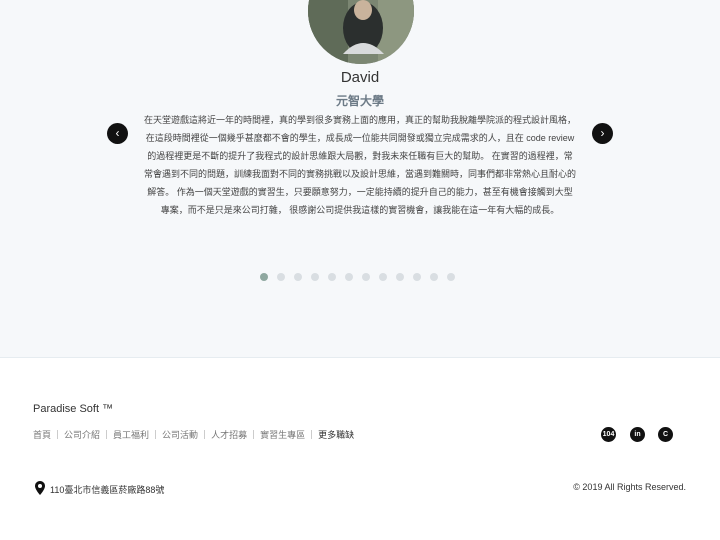 This screenshot has width=720, height=540. Describe the element at coordinates (361, 32) in the screenshot. I see `testimonial-photo` at that location.